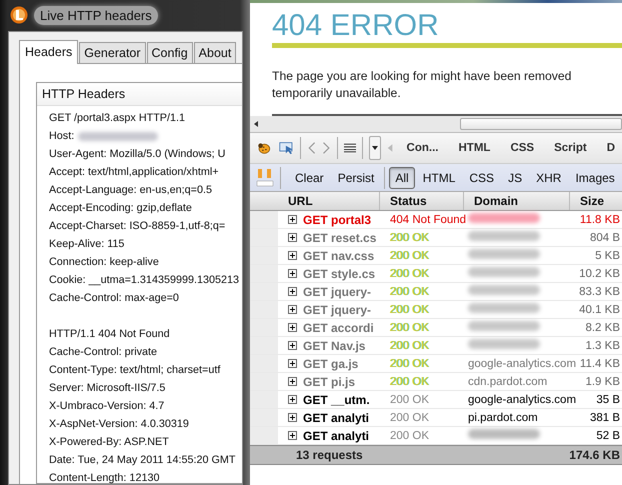 The height and width of the screenshot is (485, 622). I want to click on column-header: Status, so click(422, 201).